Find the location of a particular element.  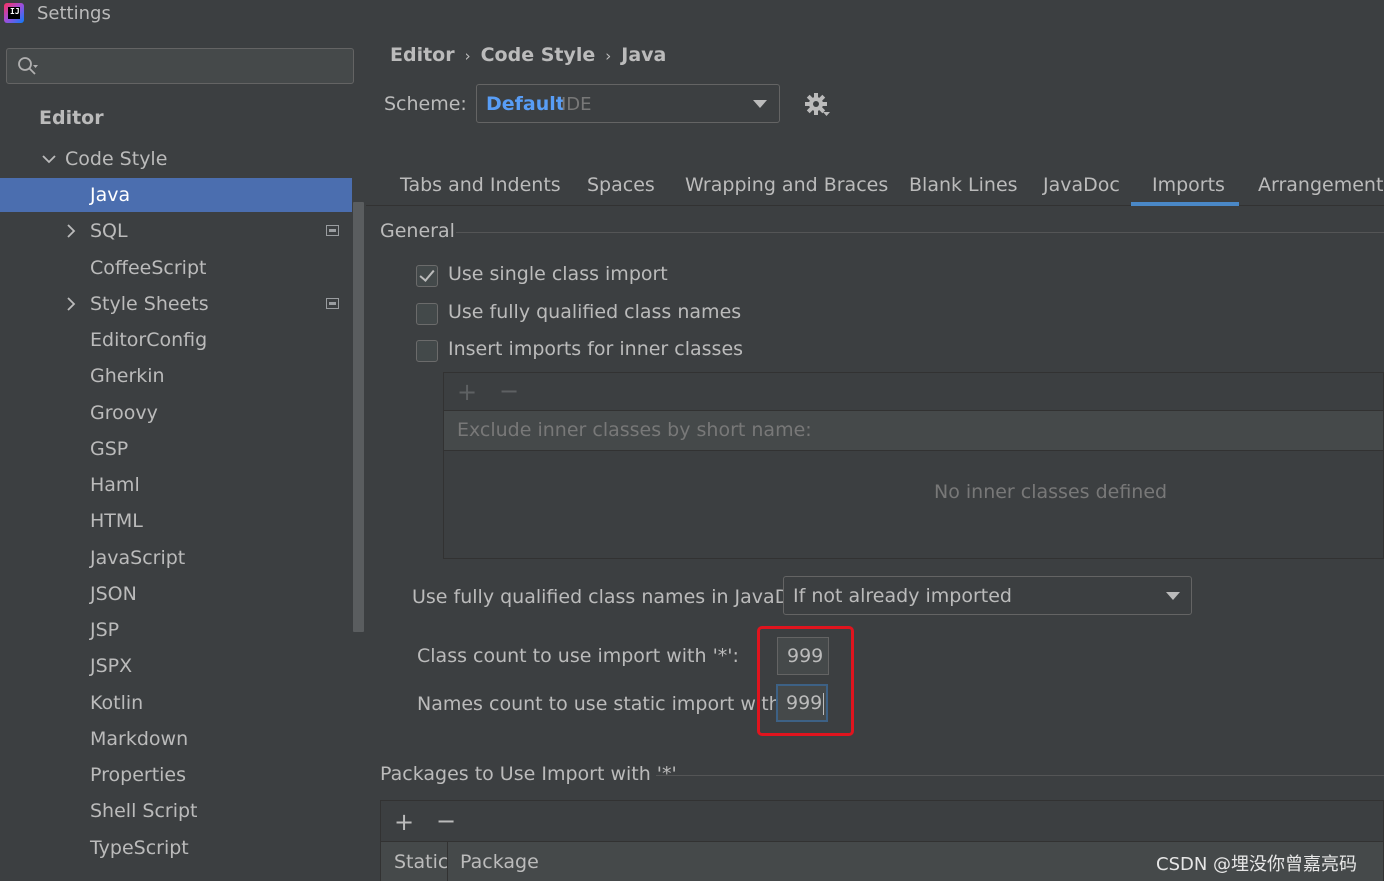

sidebar-item-jsp: JSP is located at coordinates (176, 630).